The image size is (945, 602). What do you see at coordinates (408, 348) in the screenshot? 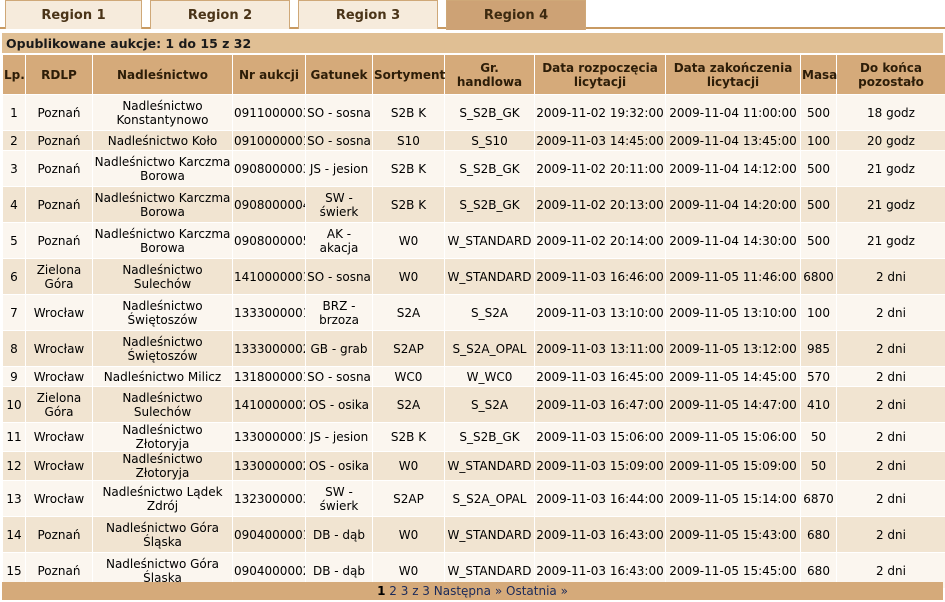
I see `cell-sortyment: S2AP` at bounding box center [408, 348].